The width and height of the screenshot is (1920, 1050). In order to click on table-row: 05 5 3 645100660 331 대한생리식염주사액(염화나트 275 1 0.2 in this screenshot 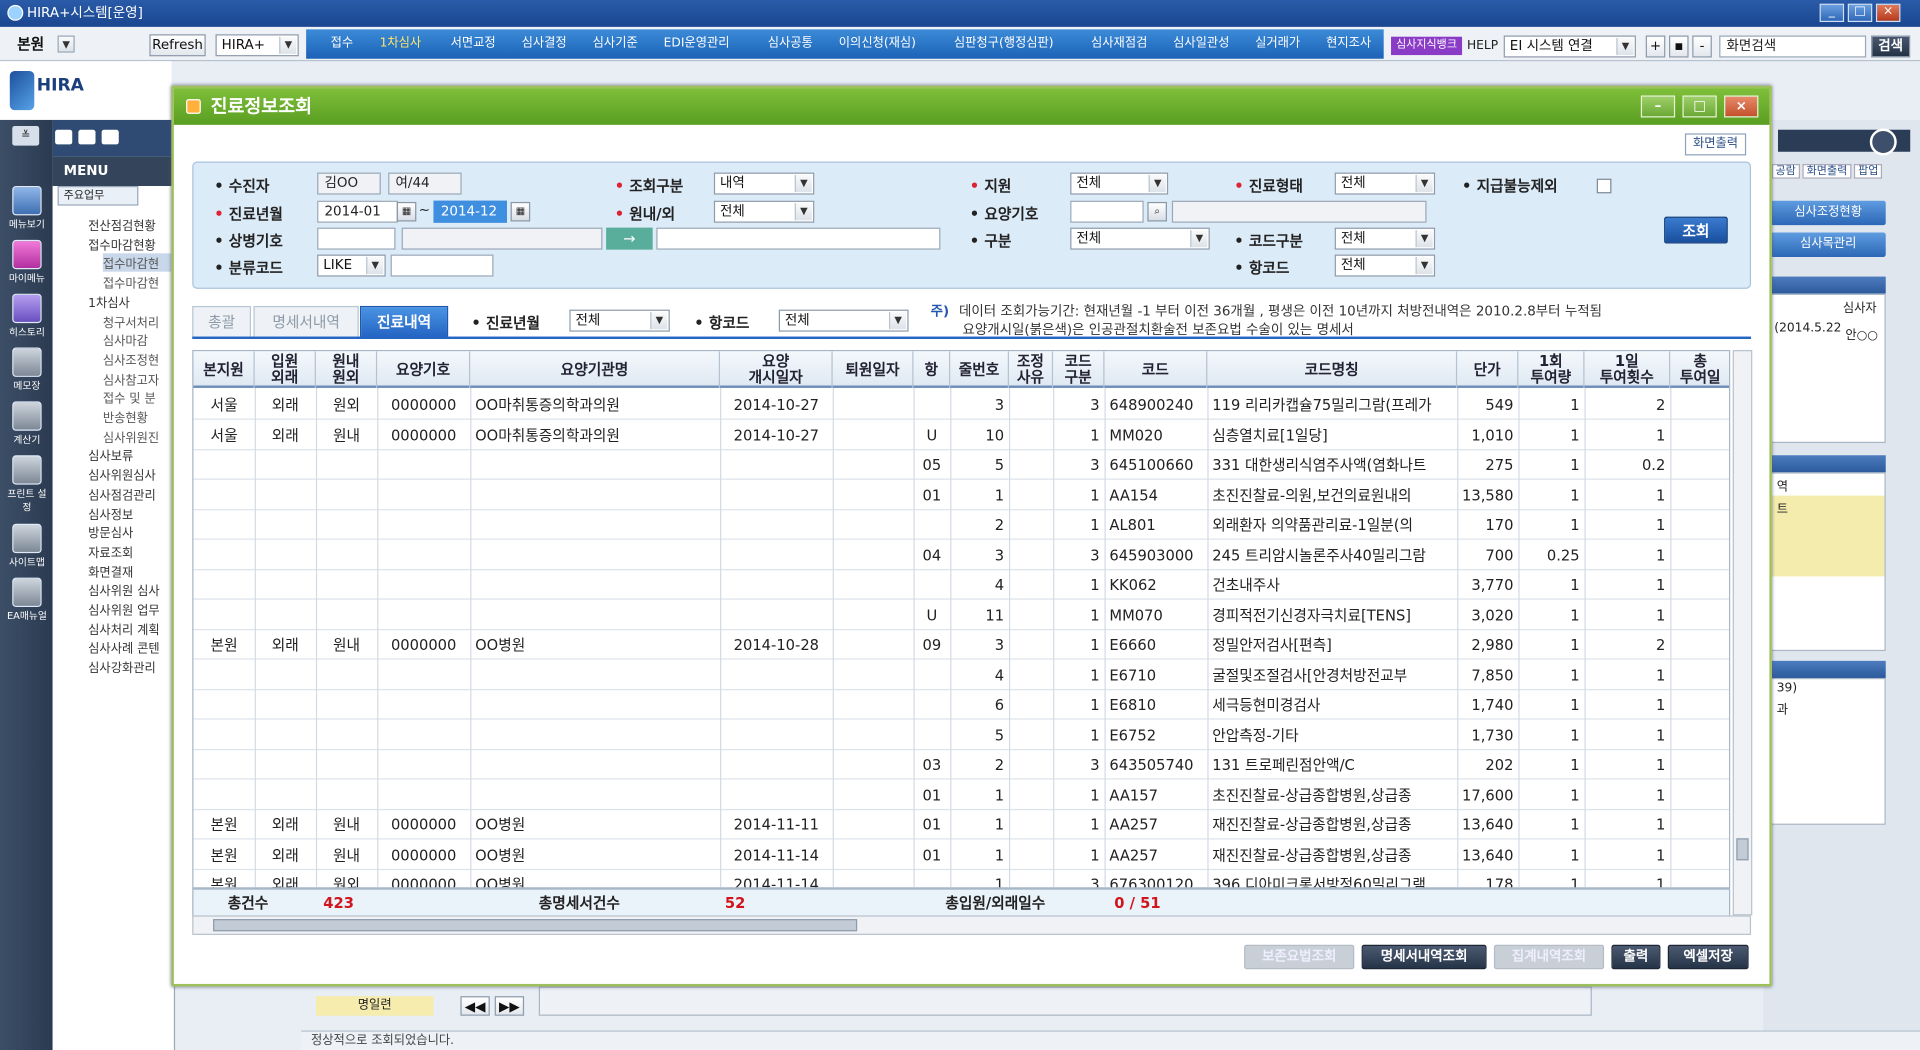, I will do `click(961, 465)`.